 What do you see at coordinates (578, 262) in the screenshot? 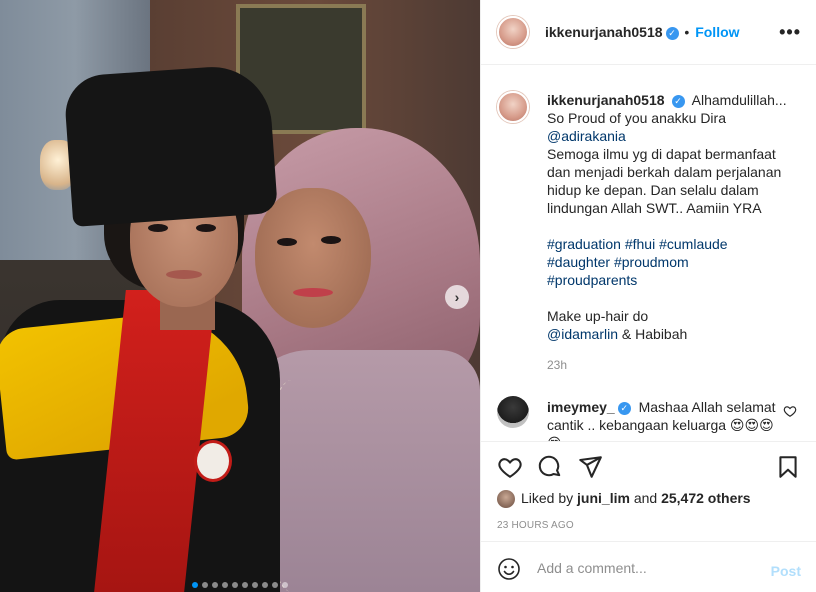
I see `hashtag-link: #daughter` at bounding box center [578, 262].